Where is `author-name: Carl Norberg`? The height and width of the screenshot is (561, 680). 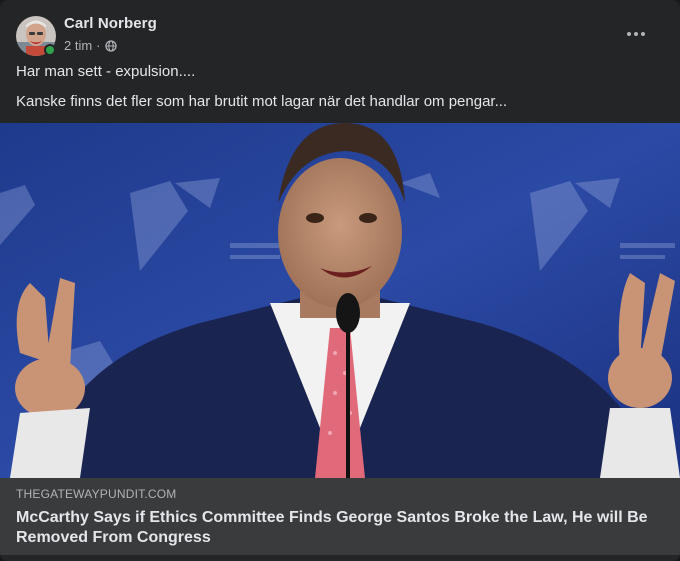 author-name: Carl Norberg is located at coordinates (110, 23).